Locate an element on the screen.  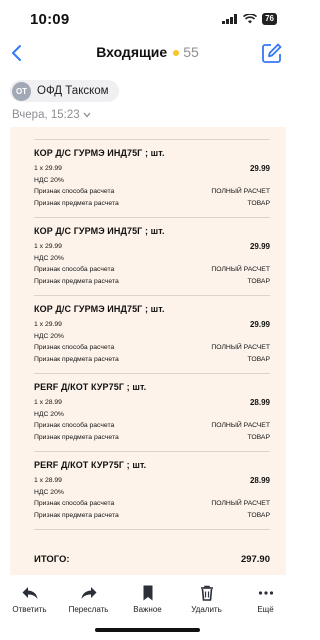
sender-chip: ОТ ОФД Такском is located at coordinates (64, 91).